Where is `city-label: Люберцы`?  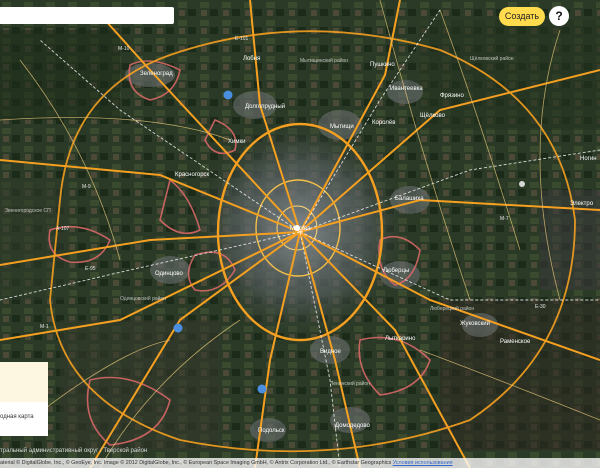 city-label: Люберцы is located at coordinates (396, 271).